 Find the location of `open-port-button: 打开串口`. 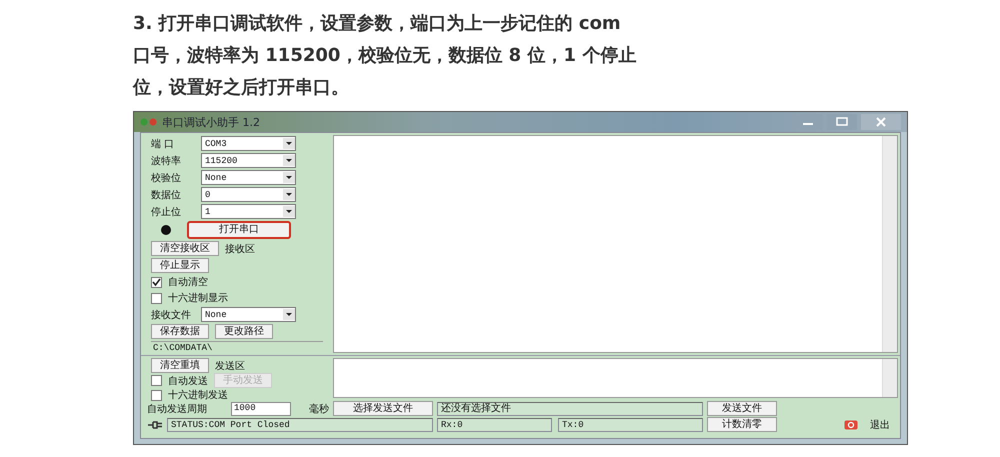

open-port-button: 打开串口 is located at coordinates (239, 230).